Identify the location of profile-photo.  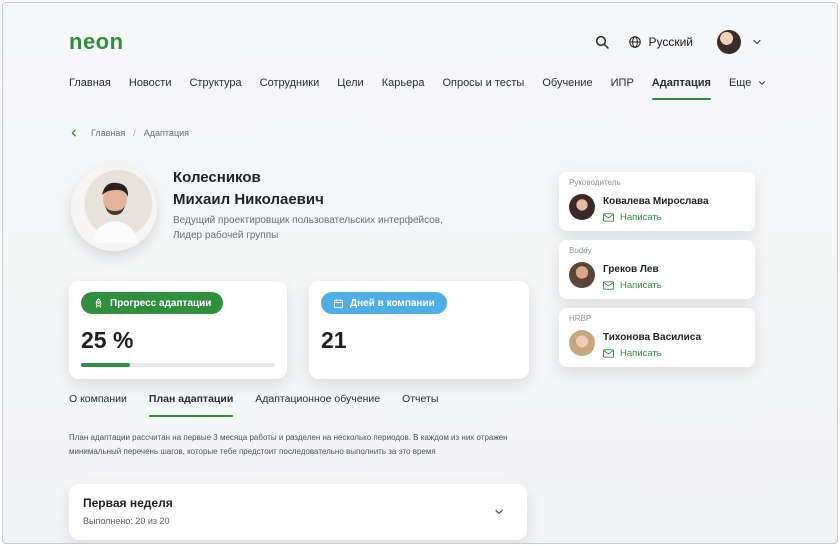
(114, 208).